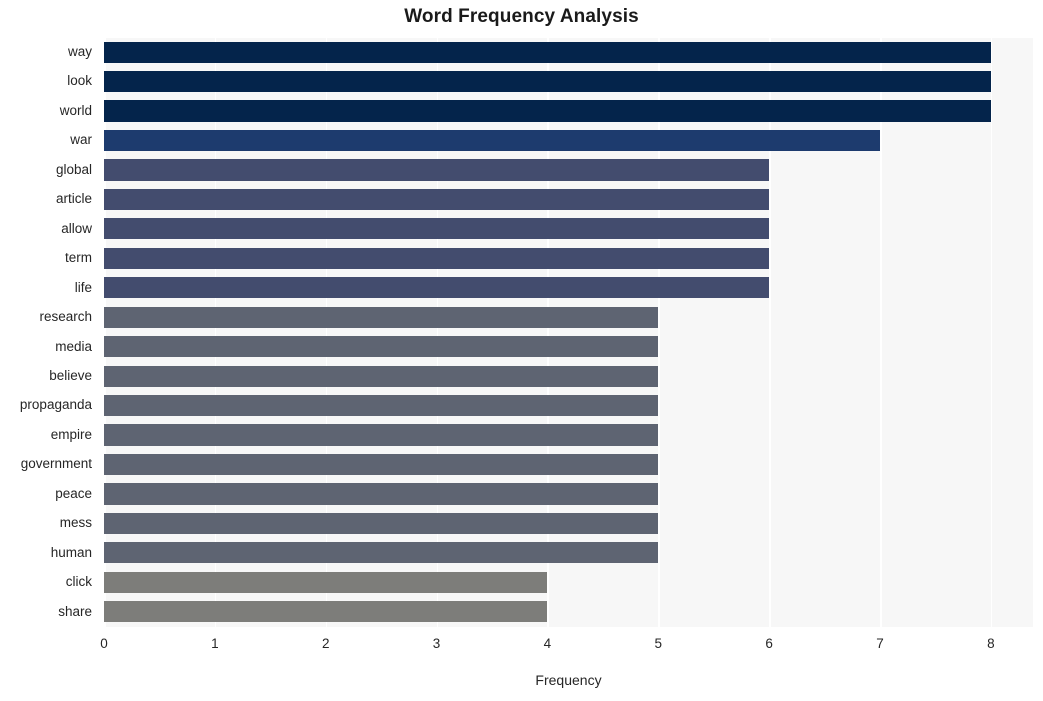 The height and width of the screenshot is (701, 1043). I want to click on x-tick-label-6: 6, so click(769, 643).